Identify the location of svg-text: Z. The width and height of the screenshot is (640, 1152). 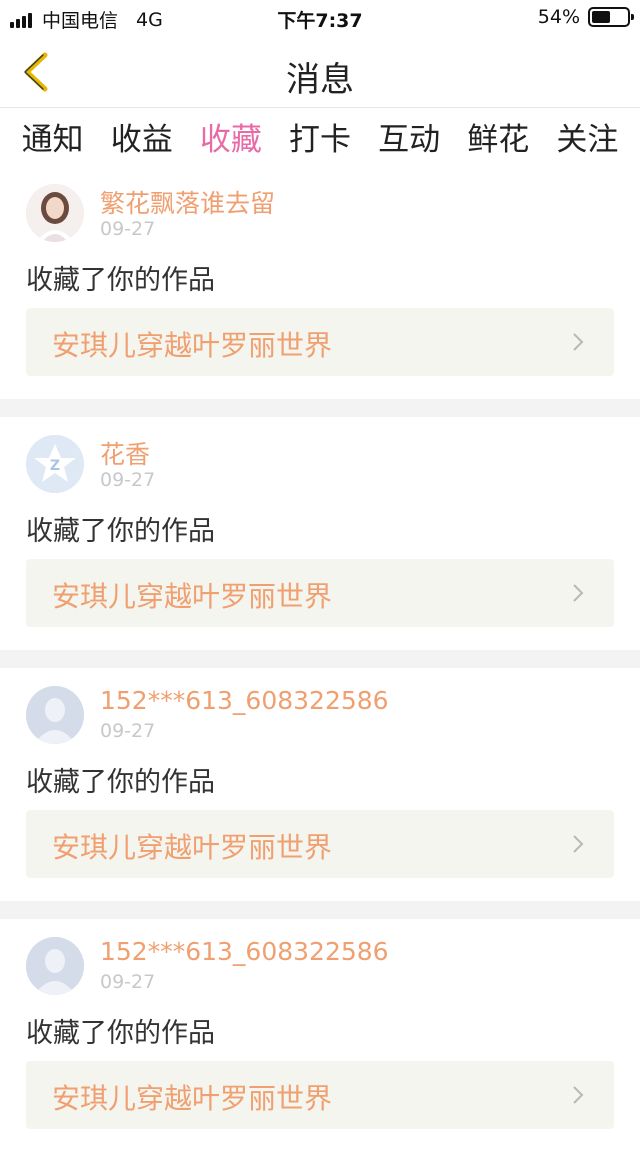
(55, 466).